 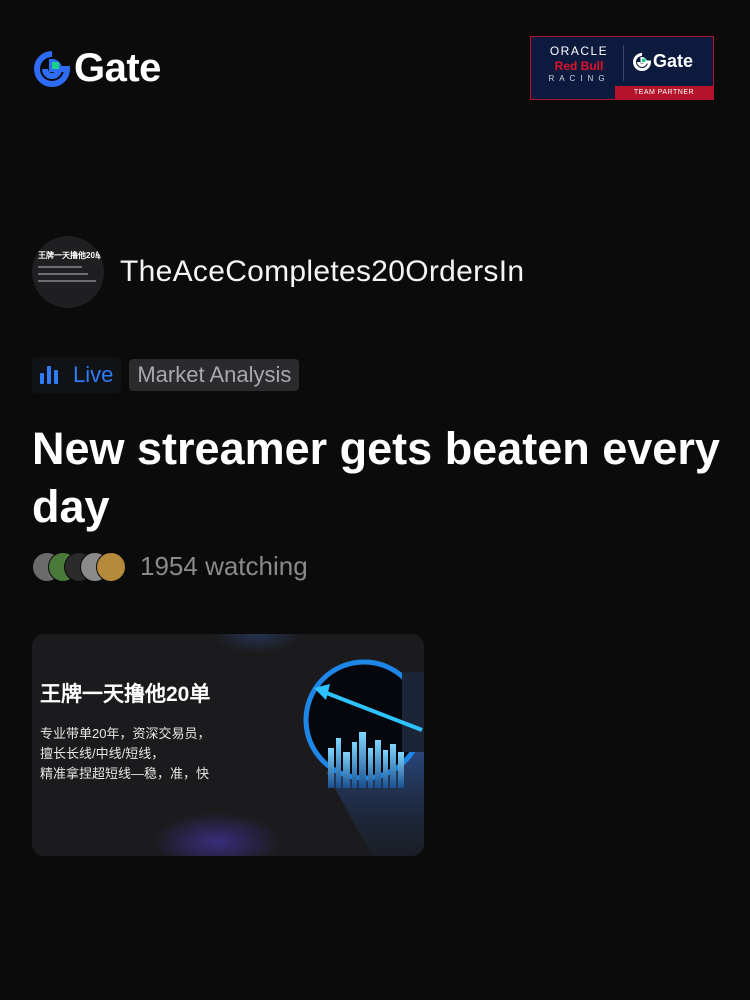 What do you see at coordinates (117, 68) in the screenshot?
I see `gate-logo-text: Gate` at bounding box center [117, 68].